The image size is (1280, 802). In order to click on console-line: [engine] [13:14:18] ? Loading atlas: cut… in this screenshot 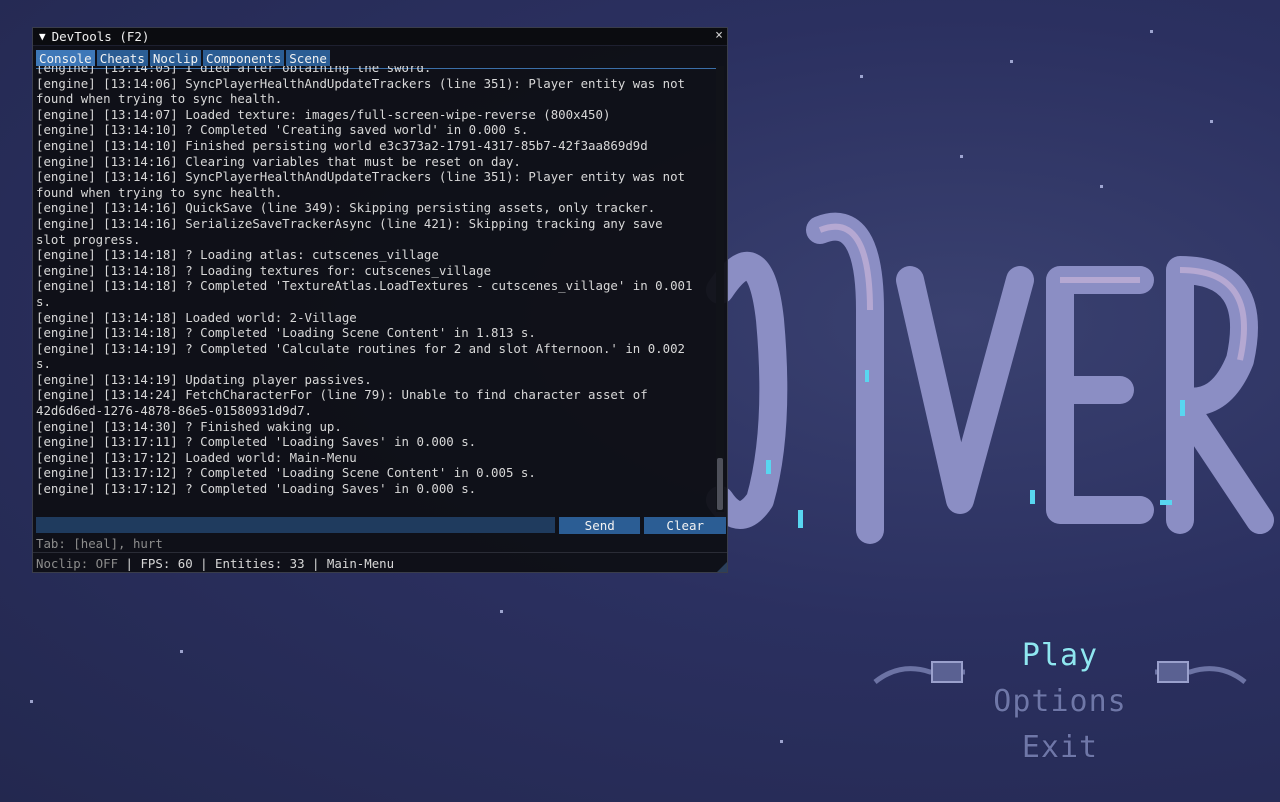, I will do `click(237, 255)`.